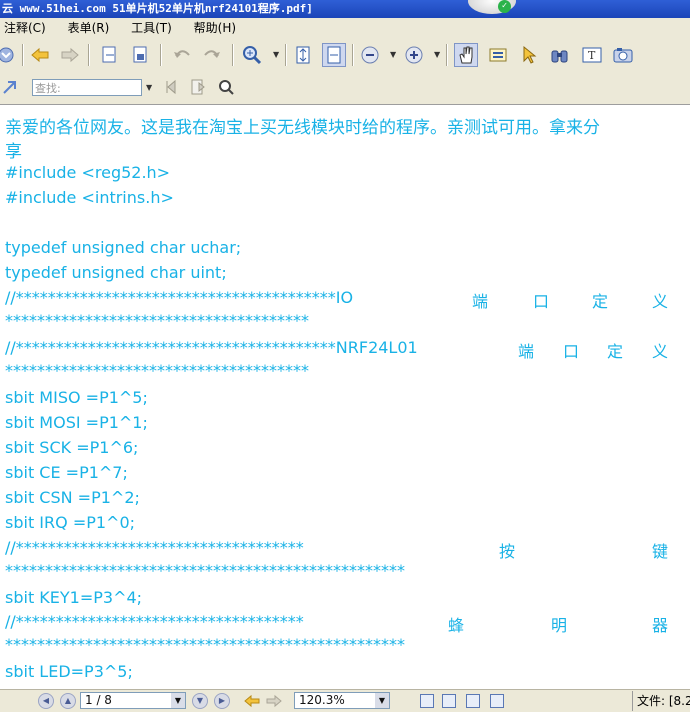 The width and height of the screenshot is (690, 713). I want to click on toolbar-menu-chevron-icon, so click(8, 55).